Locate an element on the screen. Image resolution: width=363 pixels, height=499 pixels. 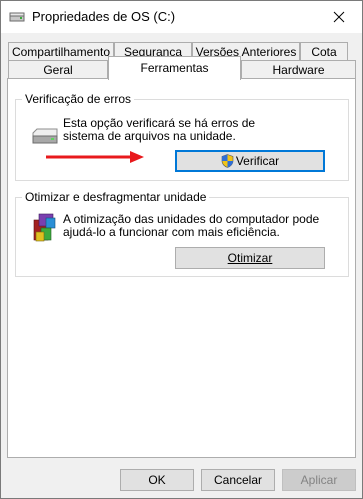
tab-geral: Geral is located at coordinates (58, 69).